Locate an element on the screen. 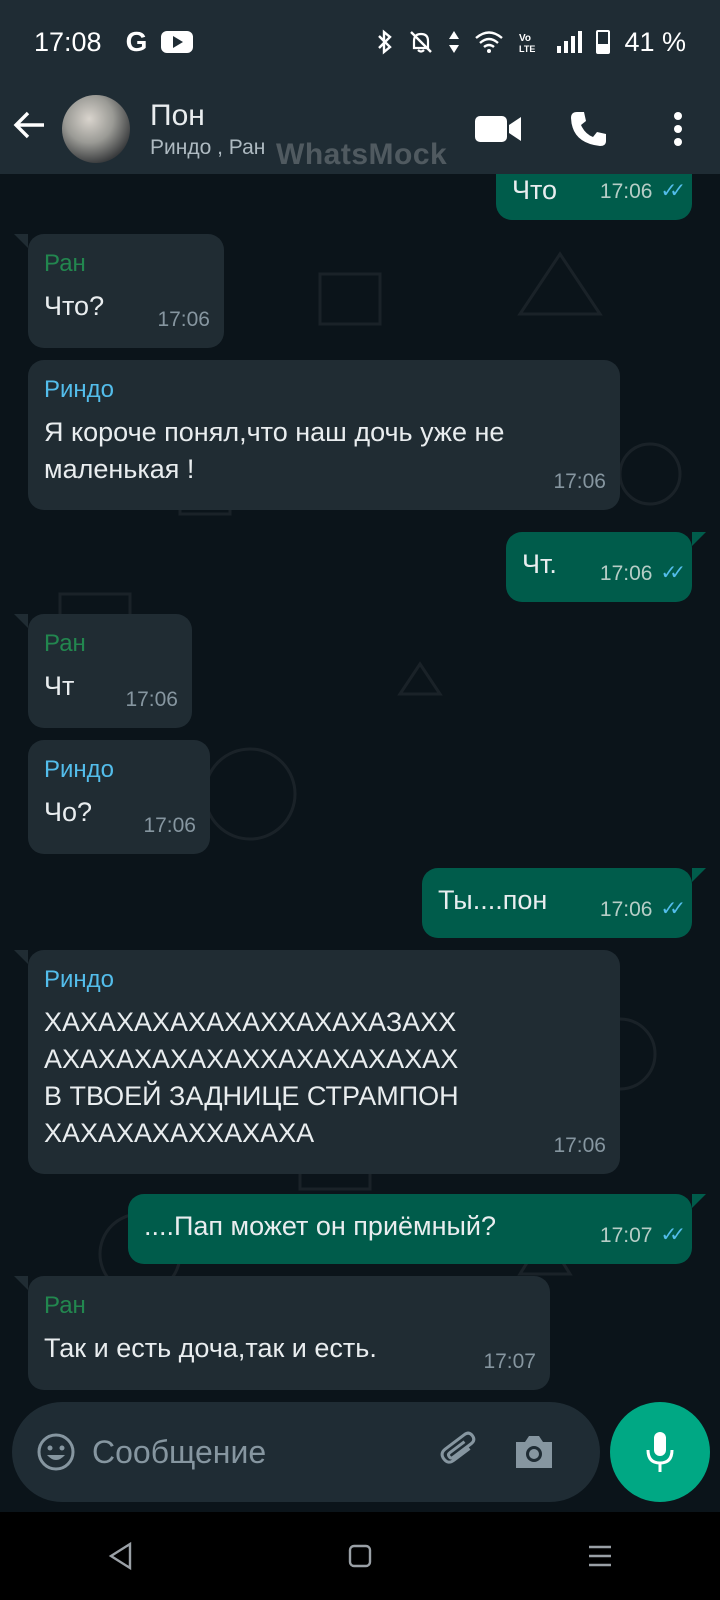  message-composer is located at coordinates (306, 1452).